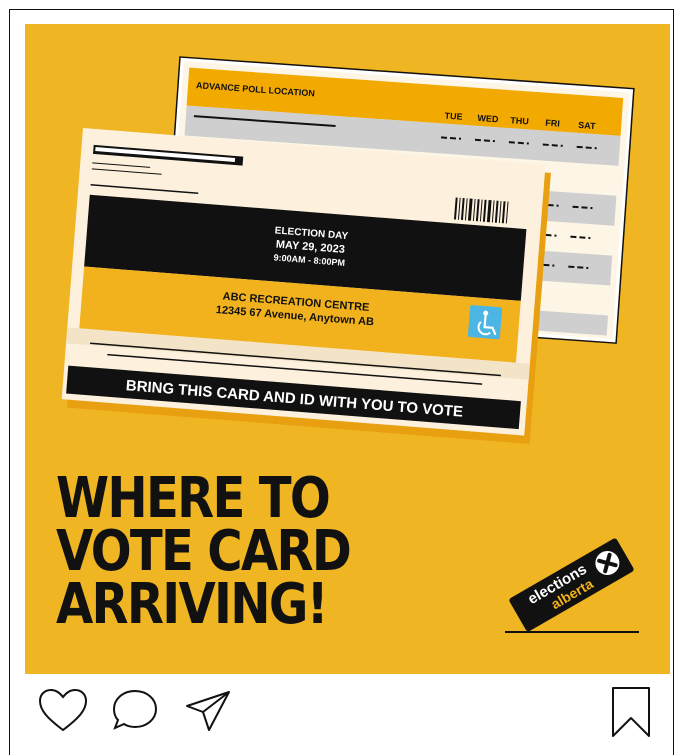 This screenshot has width=685, height=755. I want to click on wheelchair-icon, so click(485, 322).